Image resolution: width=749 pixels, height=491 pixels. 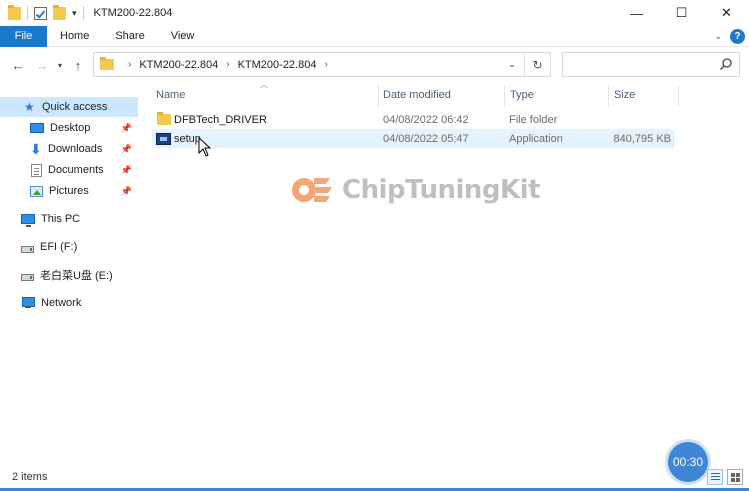 I want to click on chiptuningkit-logo-icon, so click(x=312, y=190).